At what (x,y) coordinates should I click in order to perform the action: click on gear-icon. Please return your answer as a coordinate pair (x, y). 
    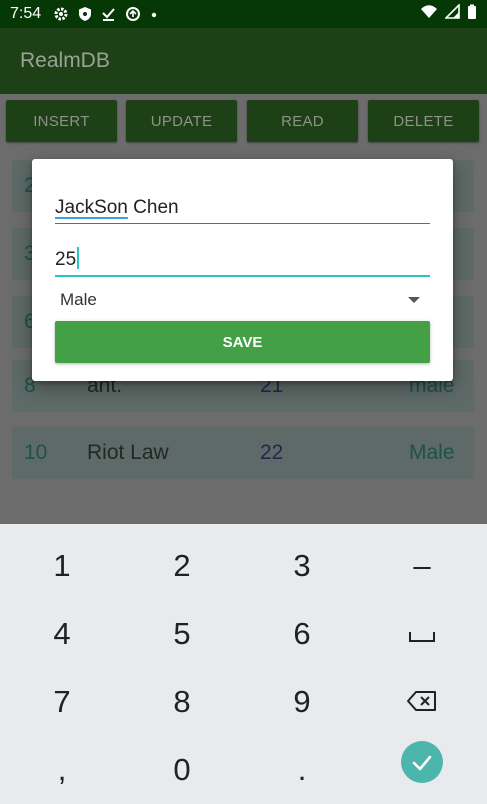
    Looking at the image, I should click on (61, 14).